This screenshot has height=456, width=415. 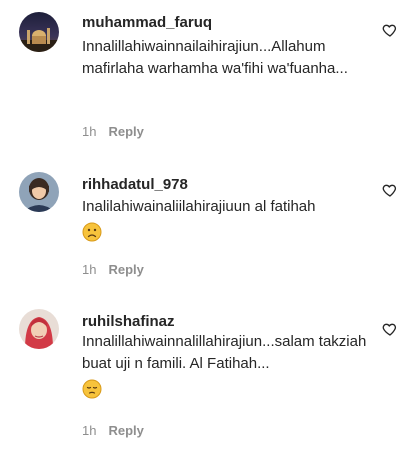 What do you see at coordinates (147, 22) in the screenshot?
I see `comment-username: muhammad_faruq` at bounding box center [147, 22].